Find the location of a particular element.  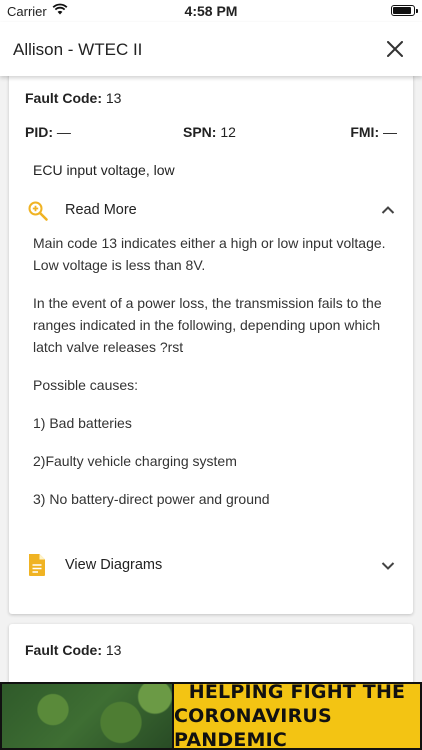

close-icon is located at coordinates (395, 49).